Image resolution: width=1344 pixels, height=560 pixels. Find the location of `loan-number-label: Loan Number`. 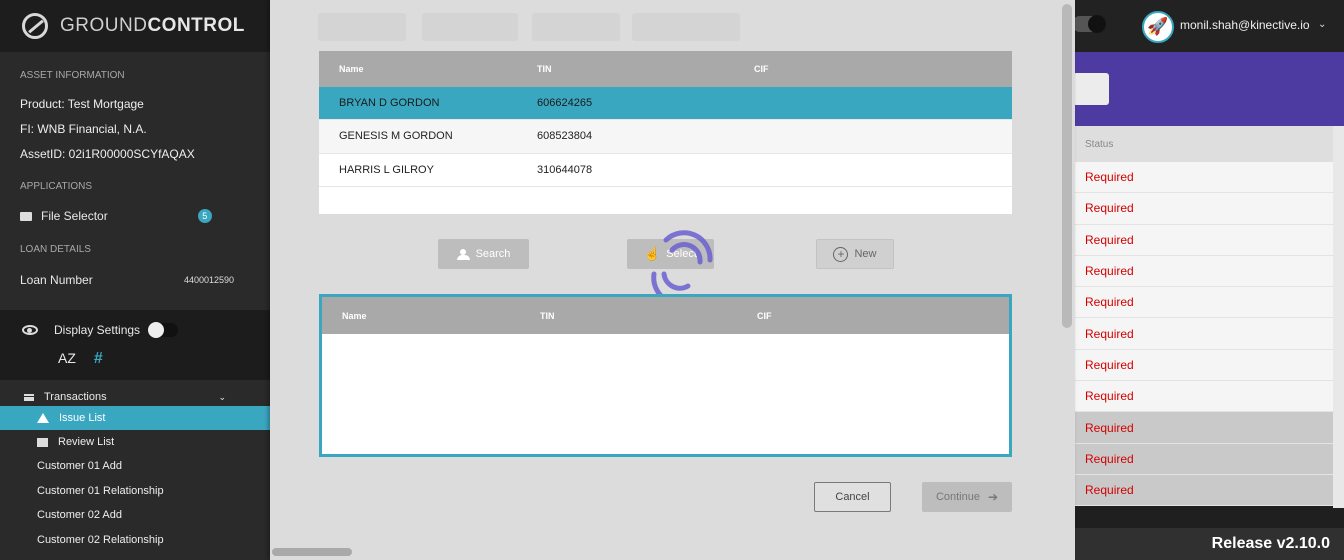

loan-number-label: Loan Number is located at coordinates (56, 280).